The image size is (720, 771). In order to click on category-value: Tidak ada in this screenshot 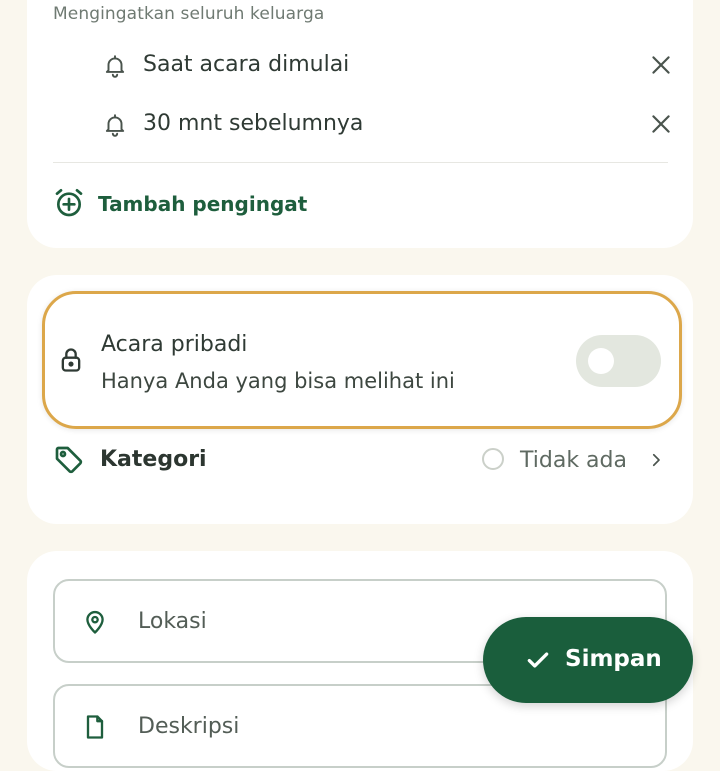, I will do `click(573, 460)`.